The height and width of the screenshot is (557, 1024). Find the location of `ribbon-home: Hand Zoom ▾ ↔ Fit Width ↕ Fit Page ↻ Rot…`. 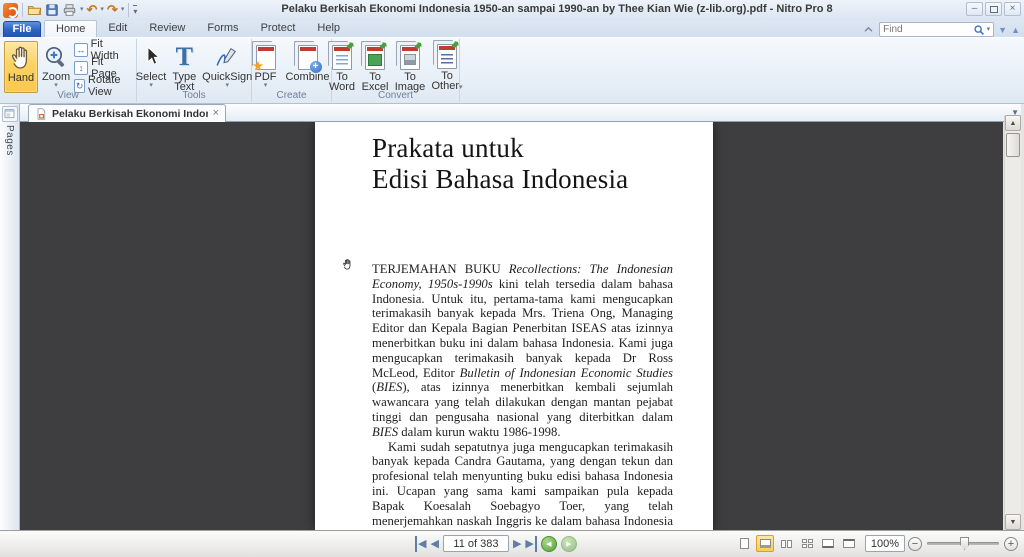

ribbon-home: Hand Zoom ▾ ↔ Fit Width ↕ Fit Page ↻ Rot… is located at coordinates (512, 70).